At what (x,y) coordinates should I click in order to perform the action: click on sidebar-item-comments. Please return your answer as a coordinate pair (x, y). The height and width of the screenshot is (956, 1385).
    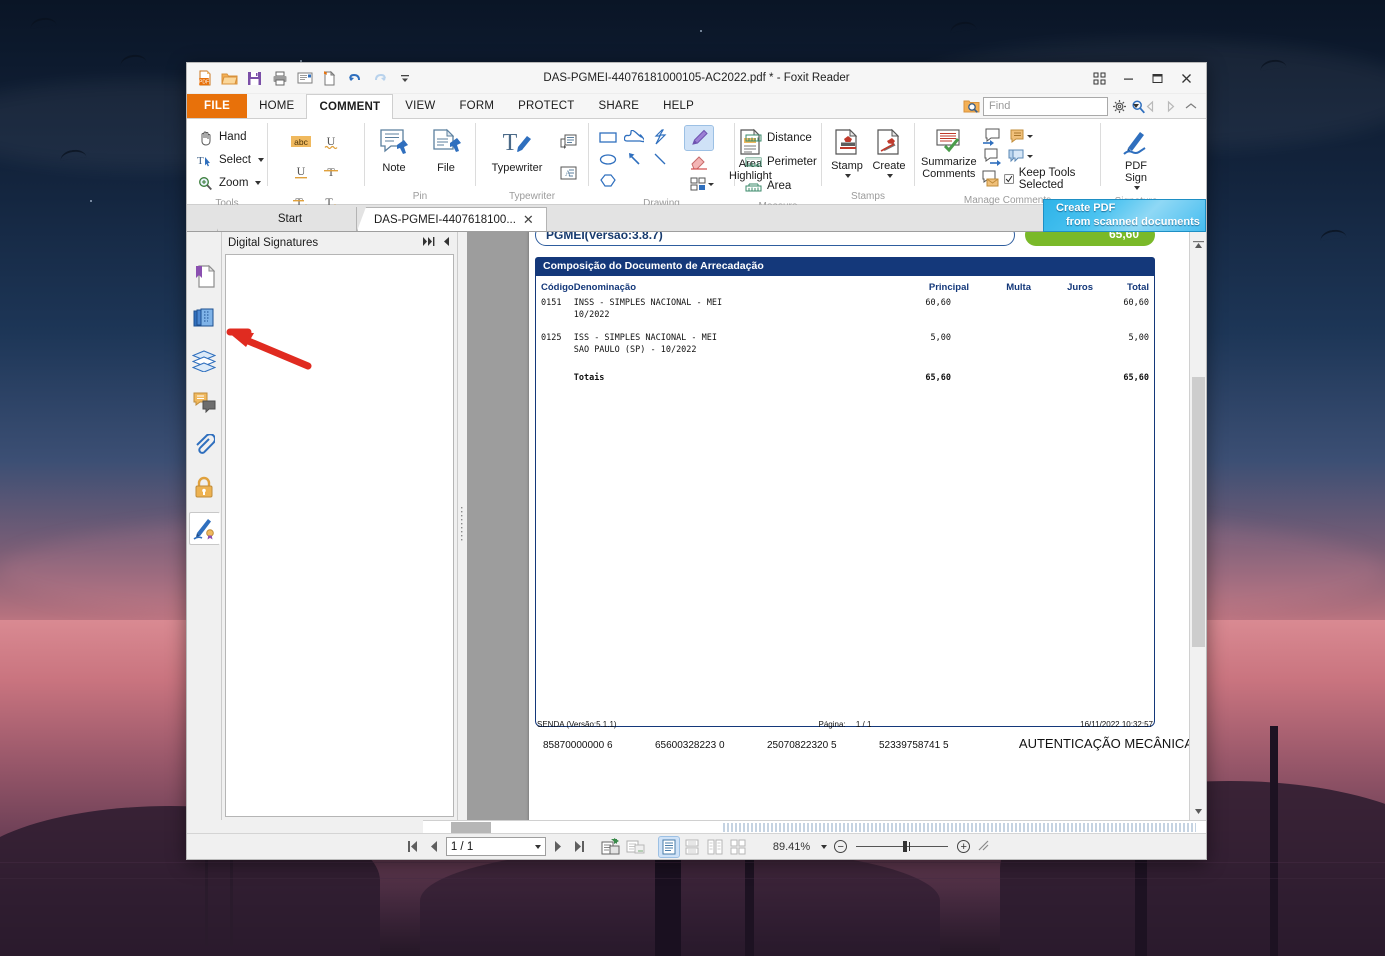
    Looking at the image, I should click on (204, 402).